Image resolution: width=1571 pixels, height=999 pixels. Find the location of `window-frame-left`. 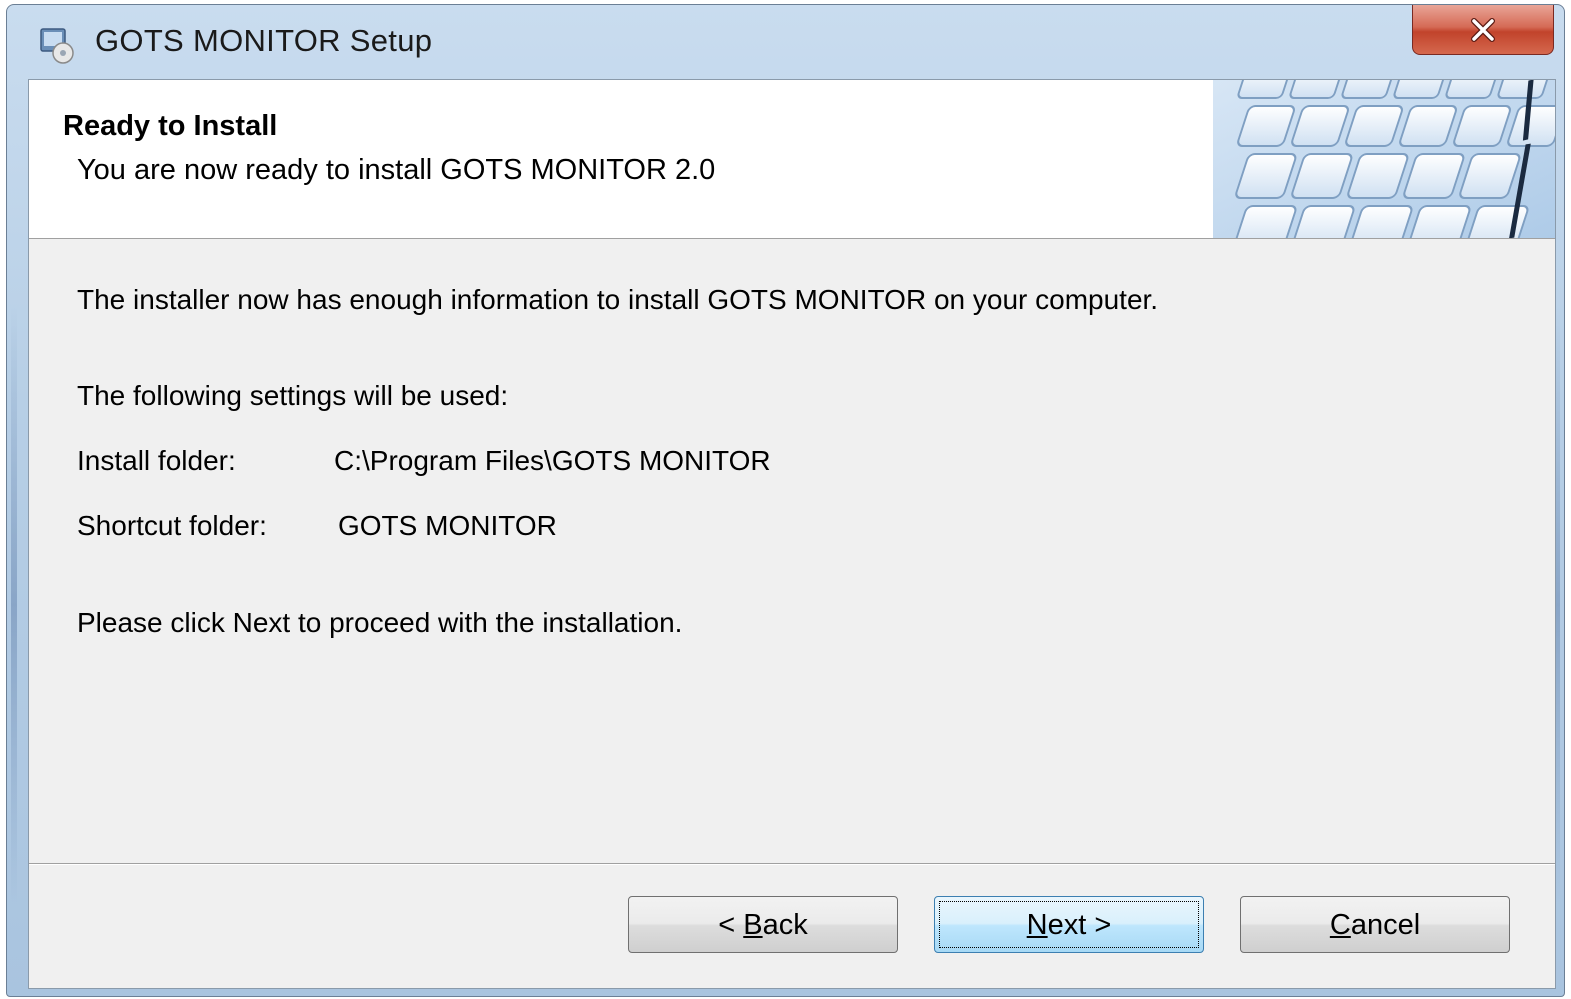

window-frame-left is located at coordinates (14, 605).